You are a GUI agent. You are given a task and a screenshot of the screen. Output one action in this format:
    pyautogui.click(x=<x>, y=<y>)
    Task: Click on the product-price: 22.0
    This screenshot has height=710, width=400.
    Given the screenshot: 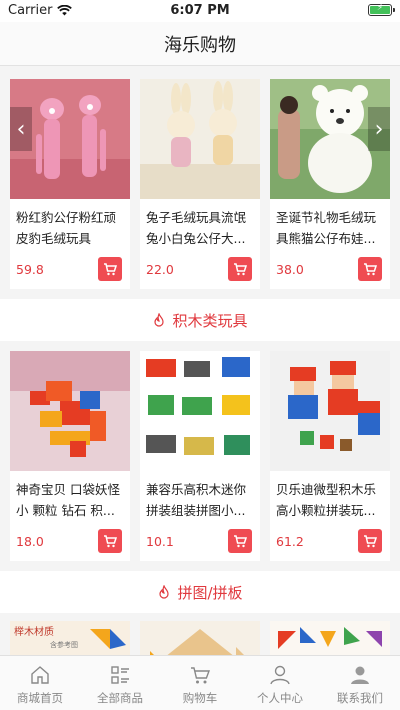 What is the action you would take?
    pyautogui.click(x=160, y=269)
    